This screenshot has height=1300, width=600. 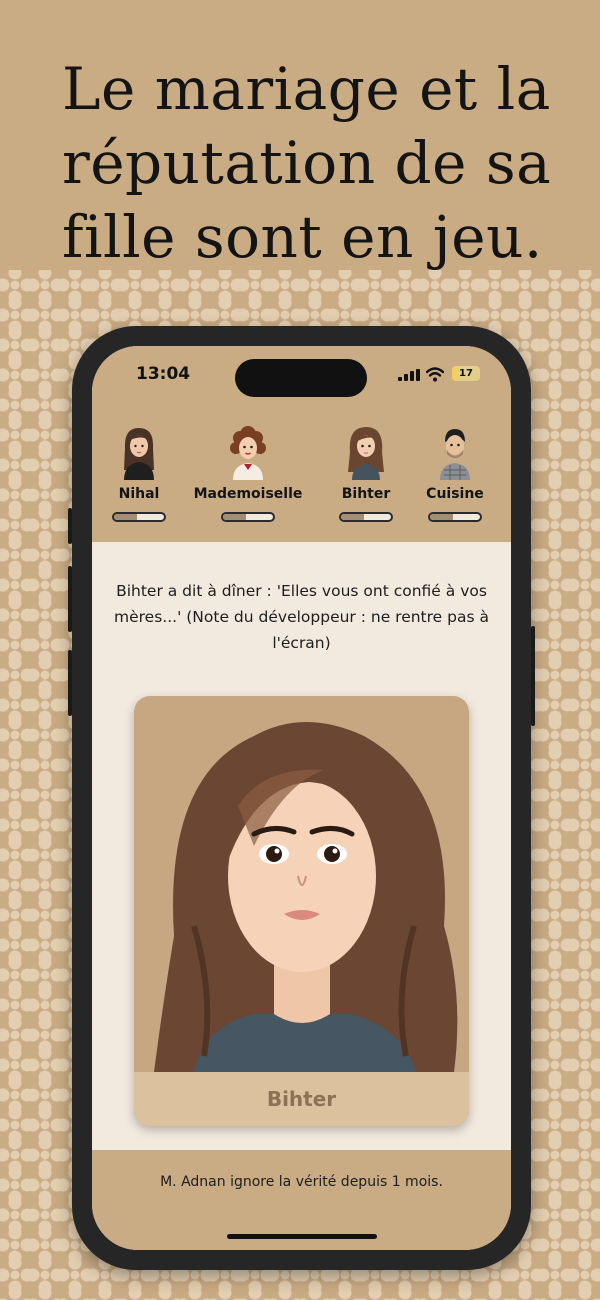 What do you see at coordinates (455, 454) in the screenshot?
I see `cuisine-avatar` at bounding box center [455, 454].